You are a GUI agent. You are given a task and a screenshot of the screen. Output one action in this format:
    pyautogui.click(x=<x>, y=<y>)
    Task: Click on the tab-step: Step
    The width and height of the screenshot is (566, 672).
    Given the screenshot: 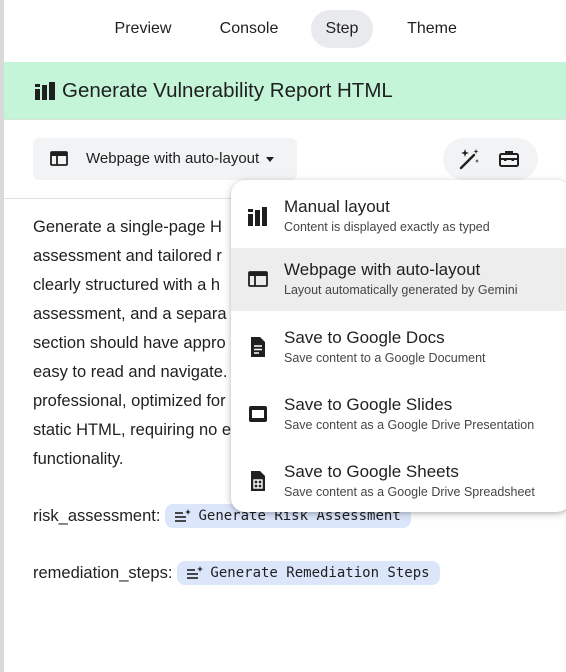 What is the action you would take?
    pyautogui.click(x=342, y=29)
    